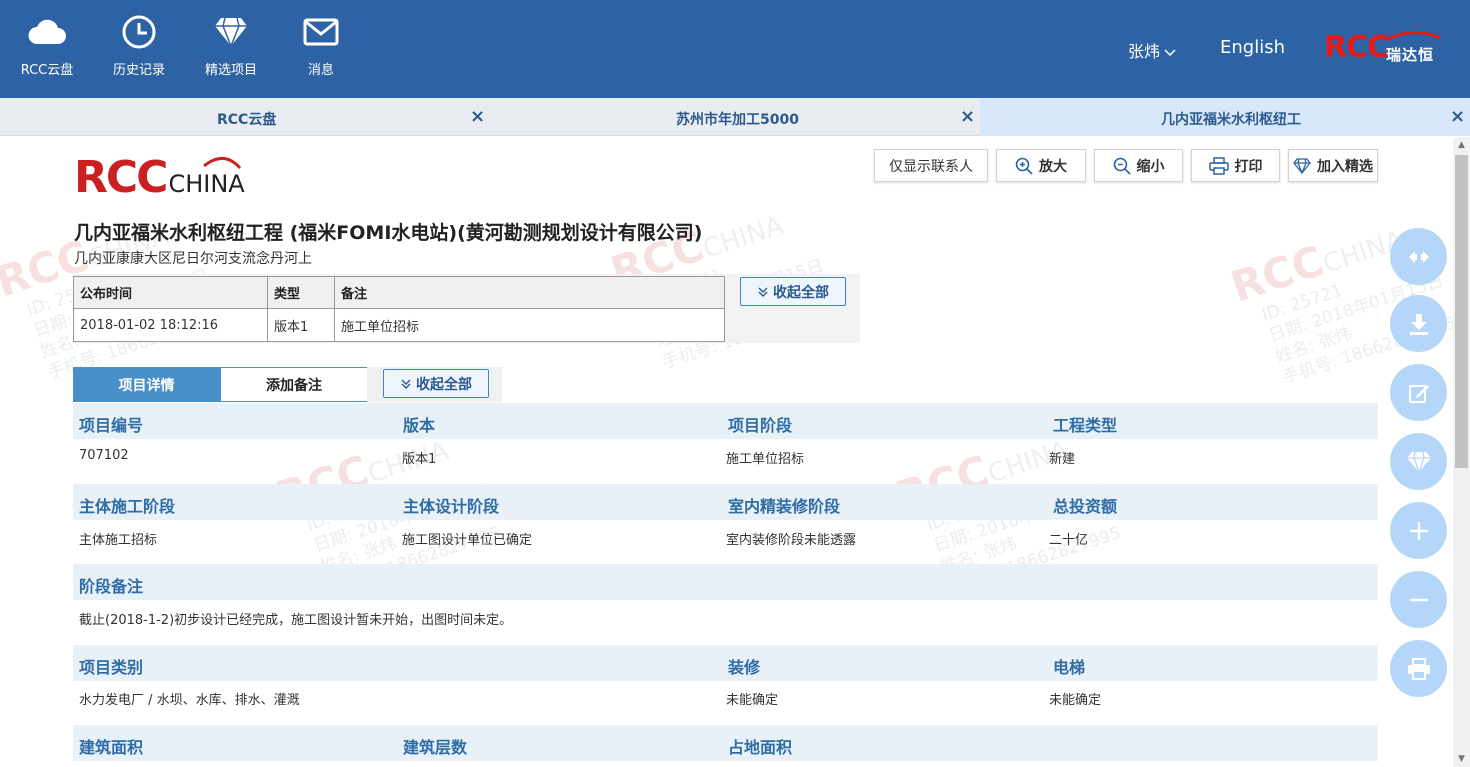  I want to click on nav-label: RCC云盘, so click(47, 70).